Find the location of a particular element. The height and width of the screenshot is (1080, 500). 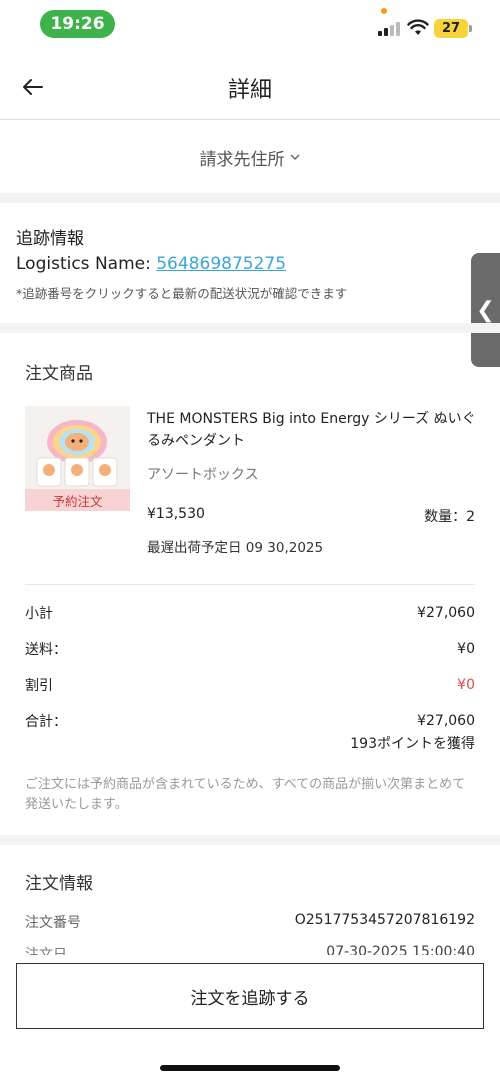

status-bar: 19:26 27 is located at coordinates (250, 24).